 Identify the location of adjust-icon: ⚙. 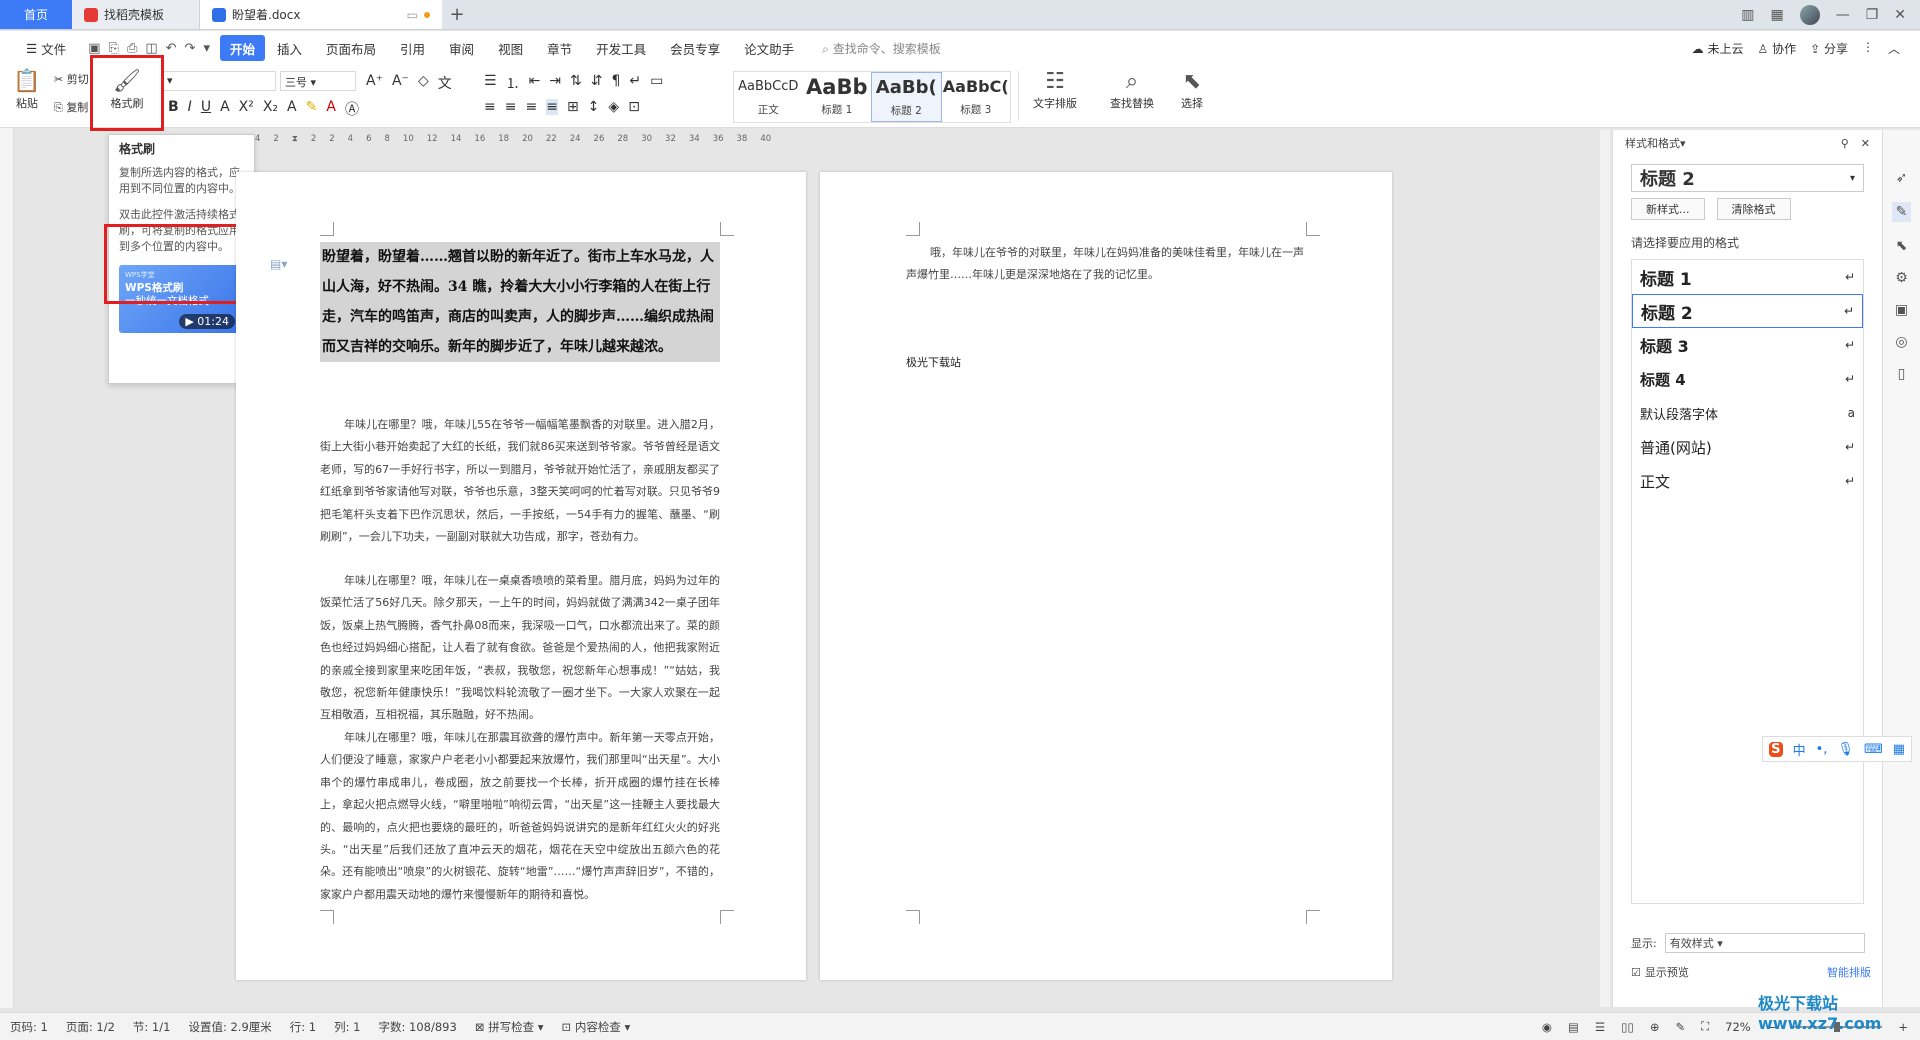
(1901, 278).